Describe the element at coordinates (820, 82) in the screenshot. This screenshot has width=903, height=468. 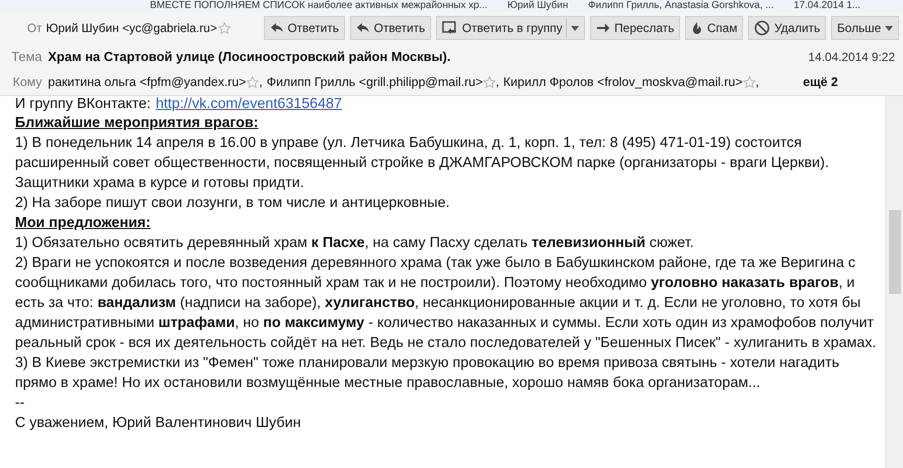
I see `more-recipients-link: ещё 2` at that location.